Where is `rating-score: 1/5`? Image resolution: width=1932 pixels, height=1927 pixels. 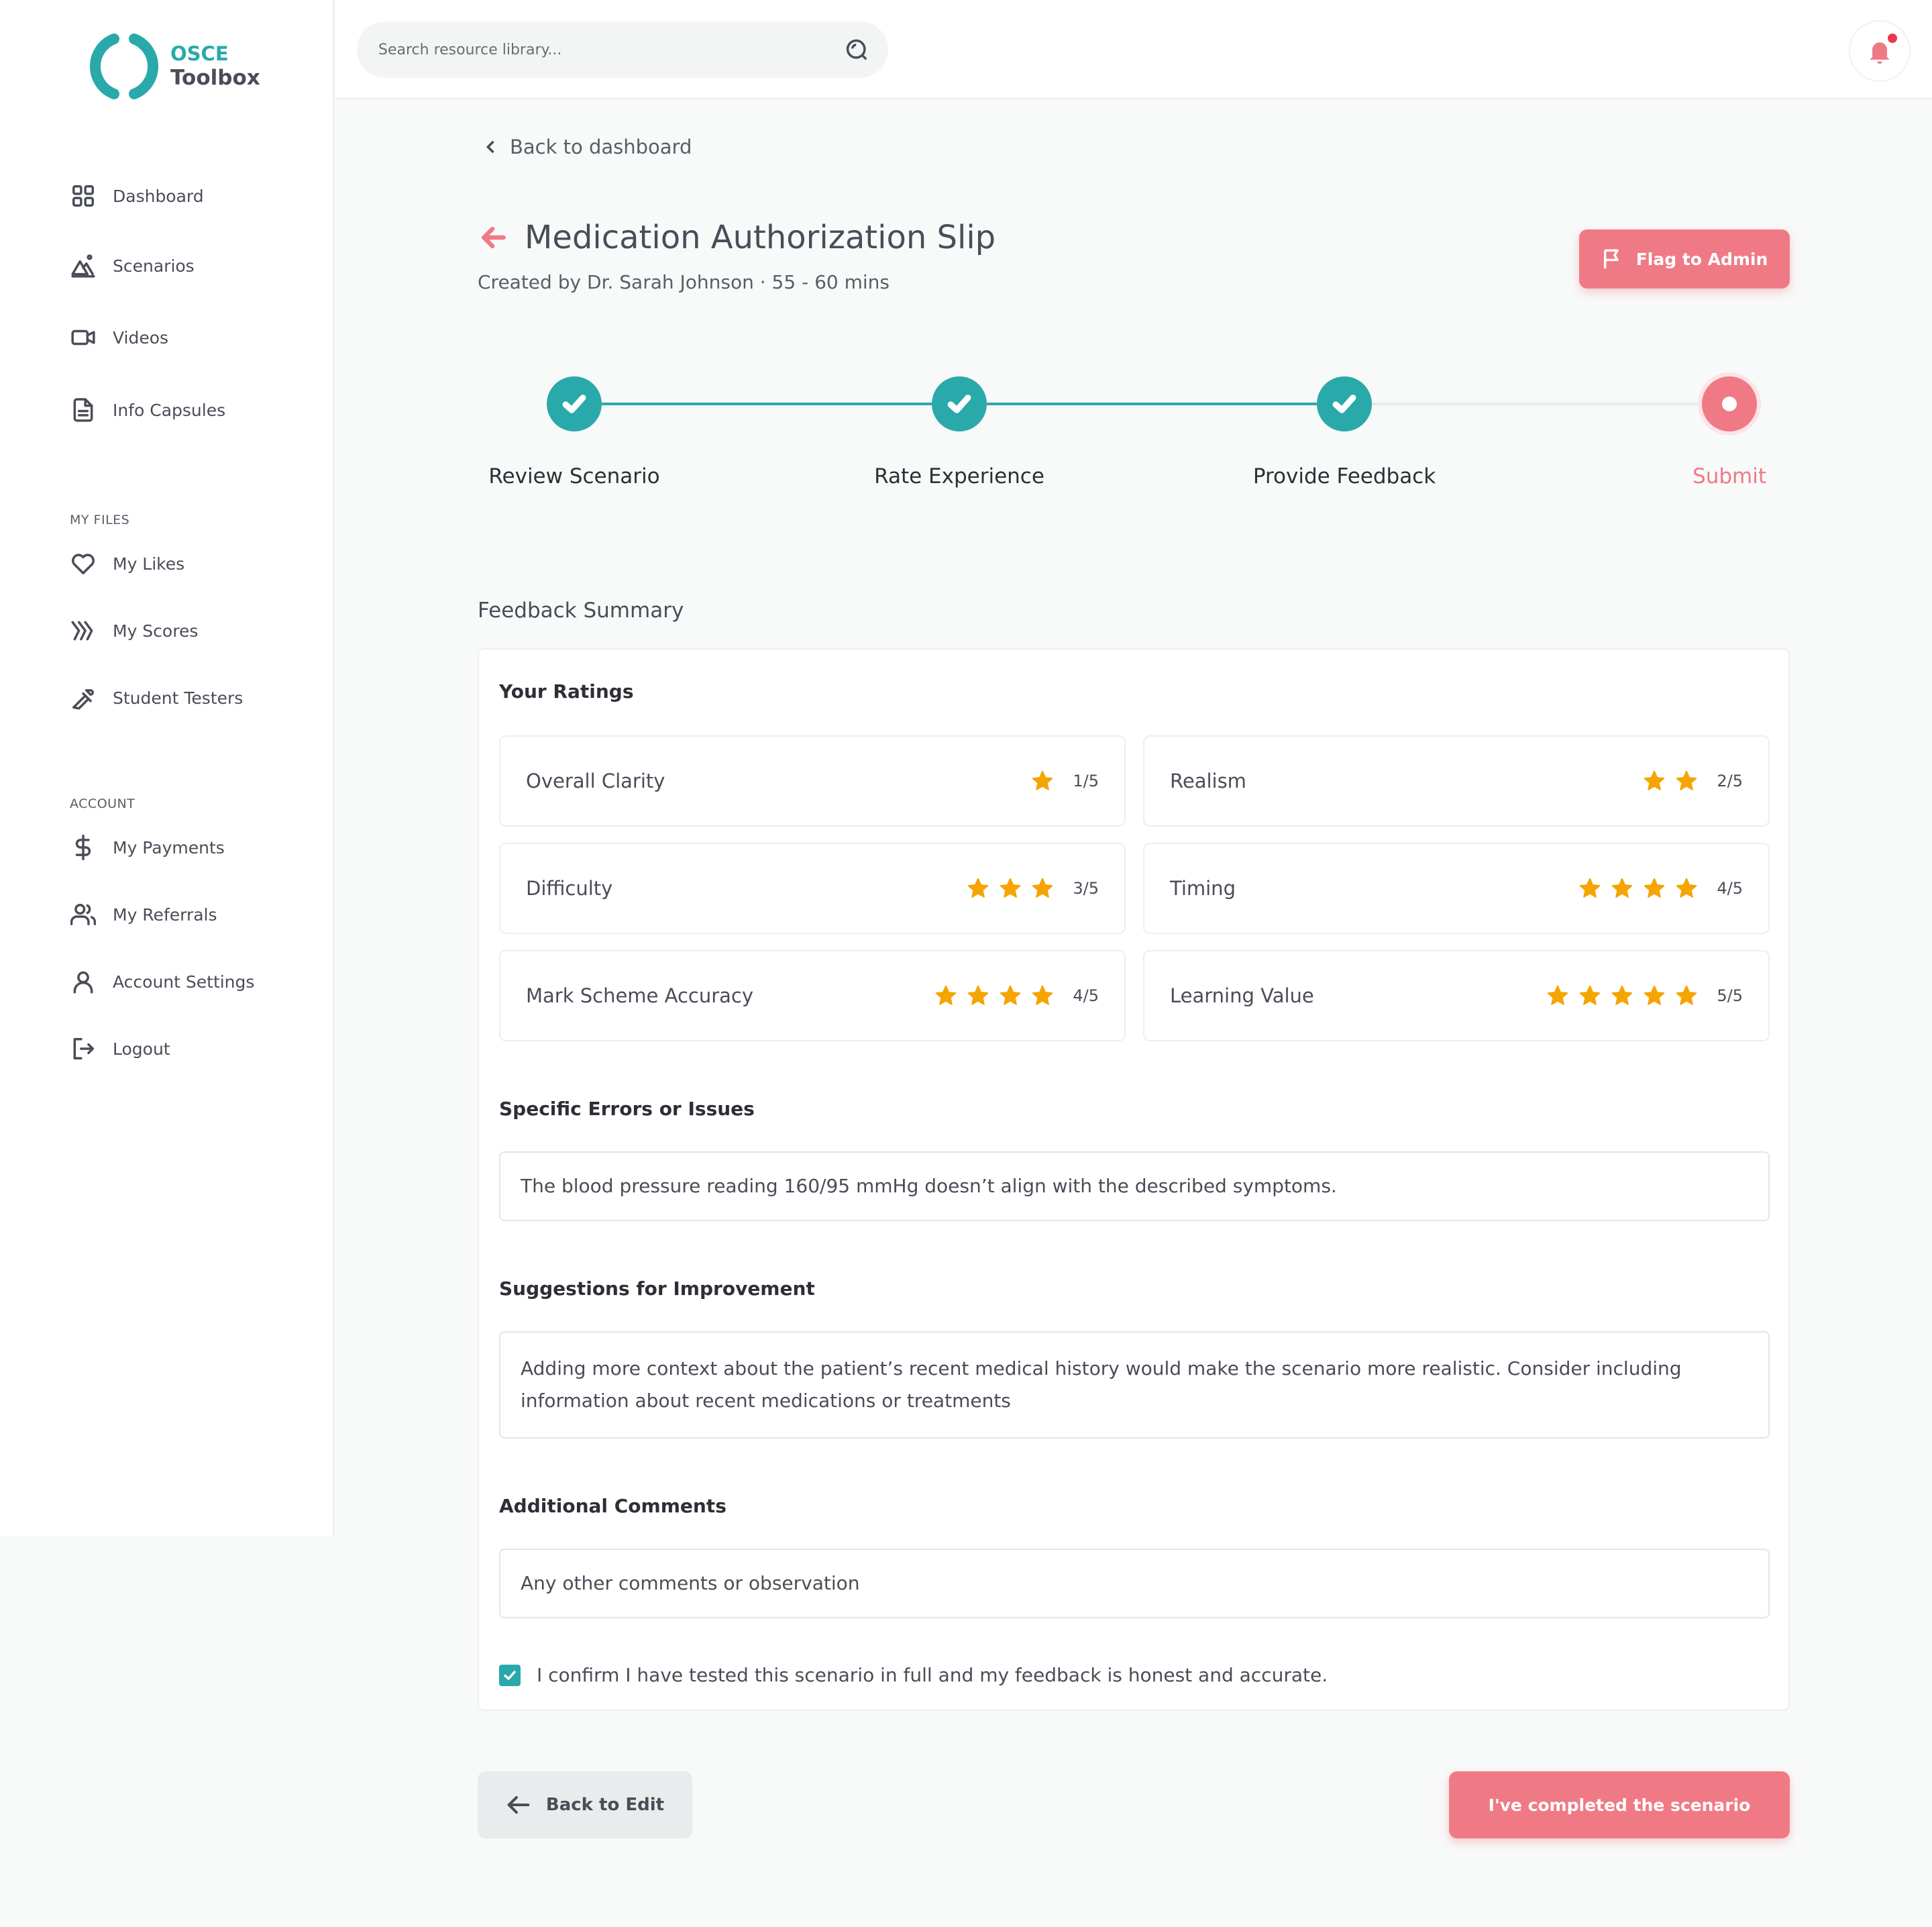 rating-score: 1/5 is located at coordinates (1086, 781).